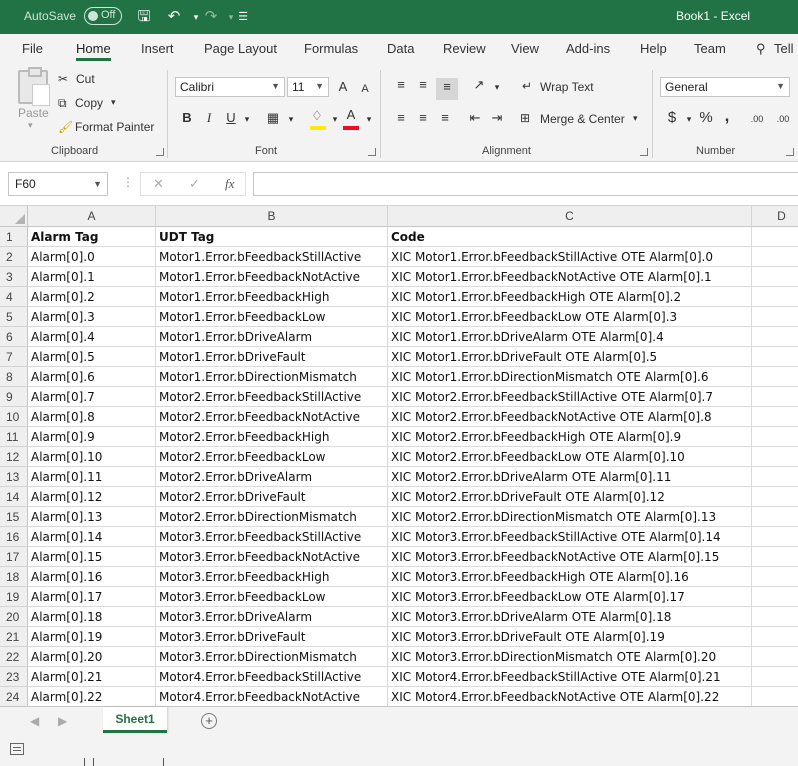 Image resolution: width=798 pixels, height=766 pixels. I want to click on cell-b: Motor3.Error.bFeedbackStillActive, so click(272, 537).